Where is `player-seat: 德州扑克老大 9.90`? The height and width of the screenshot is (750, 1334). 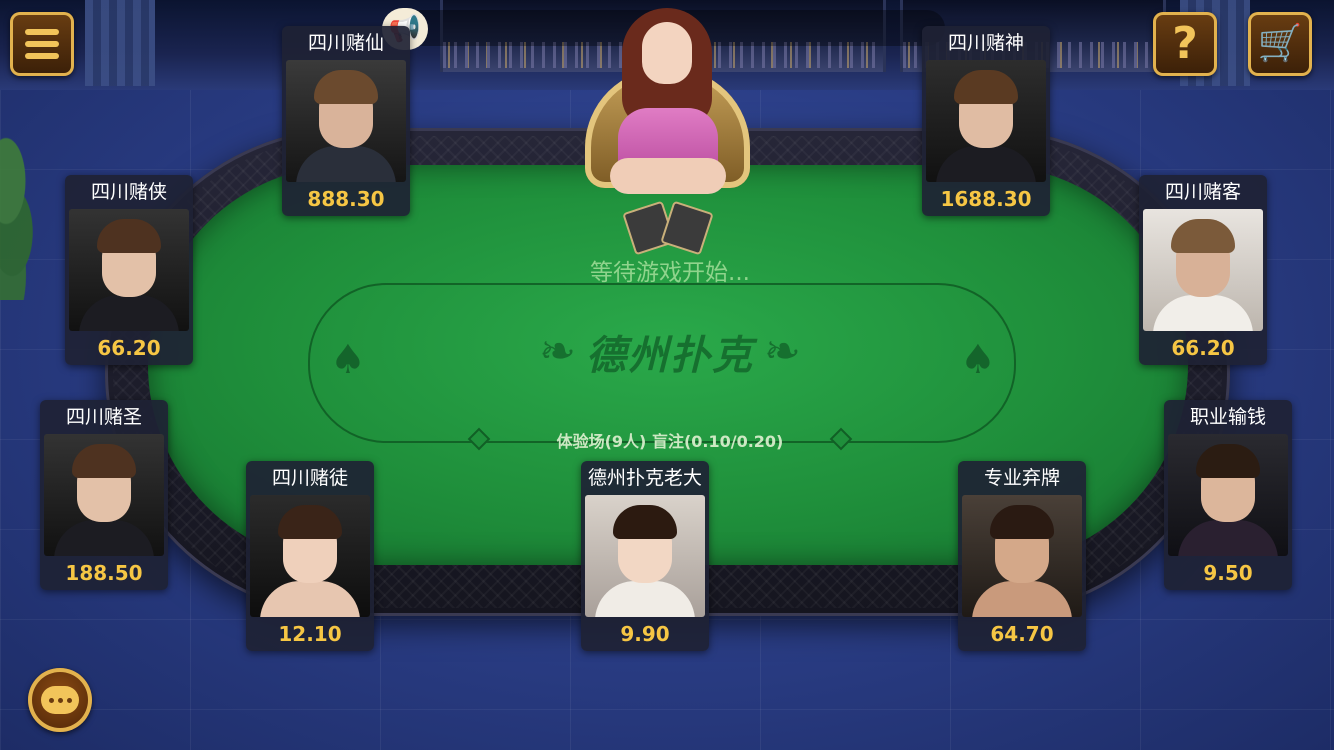 player-seat: 德州扑克老大 9.90 is located at coordinates (645, 556).